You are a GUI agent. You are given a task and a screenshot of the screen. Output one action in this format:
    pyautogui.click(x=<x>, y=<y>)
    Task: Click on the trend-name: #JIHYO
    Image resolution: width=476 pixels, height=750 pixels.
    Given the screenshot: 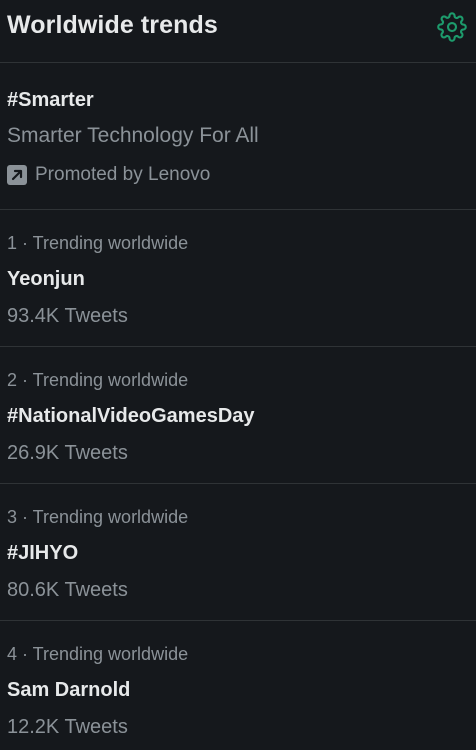 What is the action you would take?
    pyautogui.click(x=43, y=553)
    